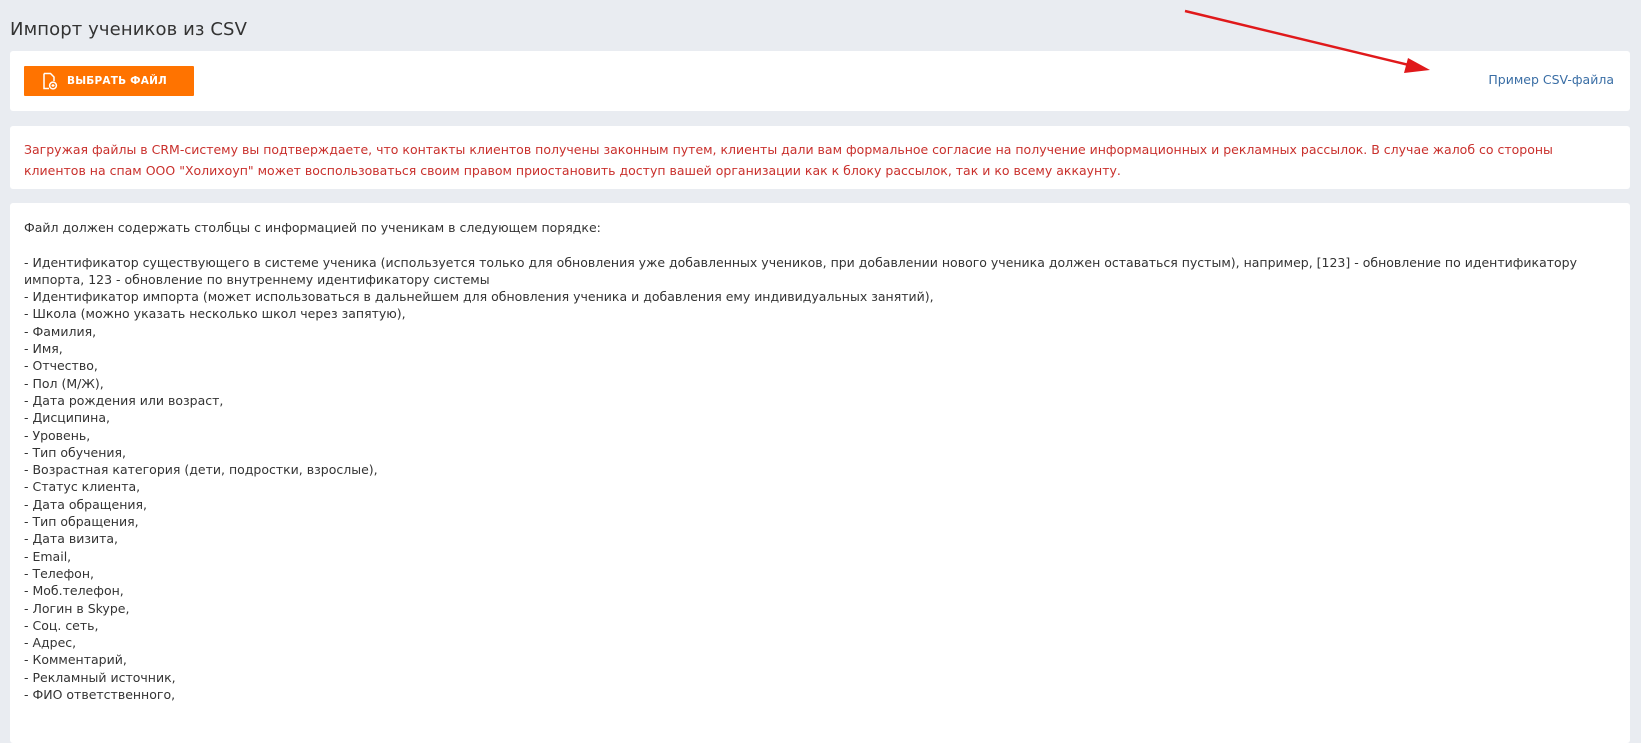 The width and height of the screenshot is (1641, 743). Describe the element at coordinates (100, 677) in the screenshot. I see `column-item: - Рекламный источник,` at that location.